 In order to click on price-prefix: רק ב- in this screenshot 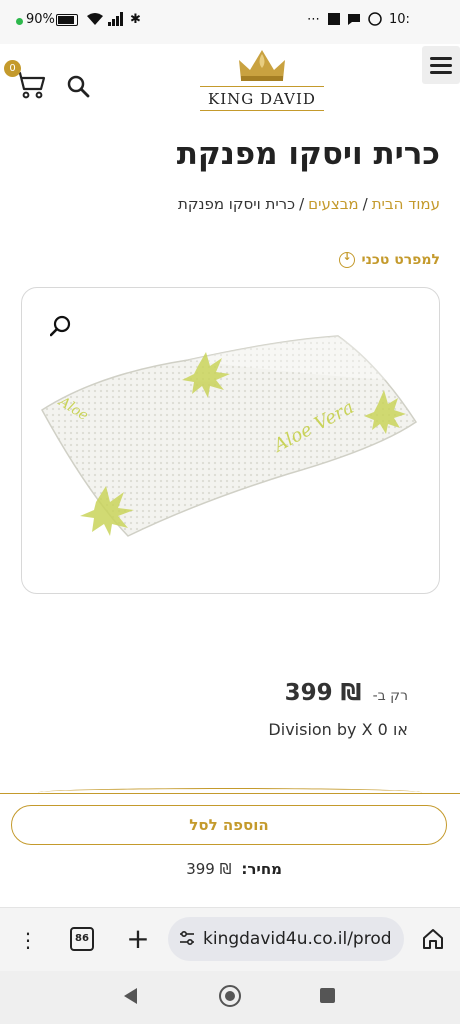, I will do `click(390, 696)`.